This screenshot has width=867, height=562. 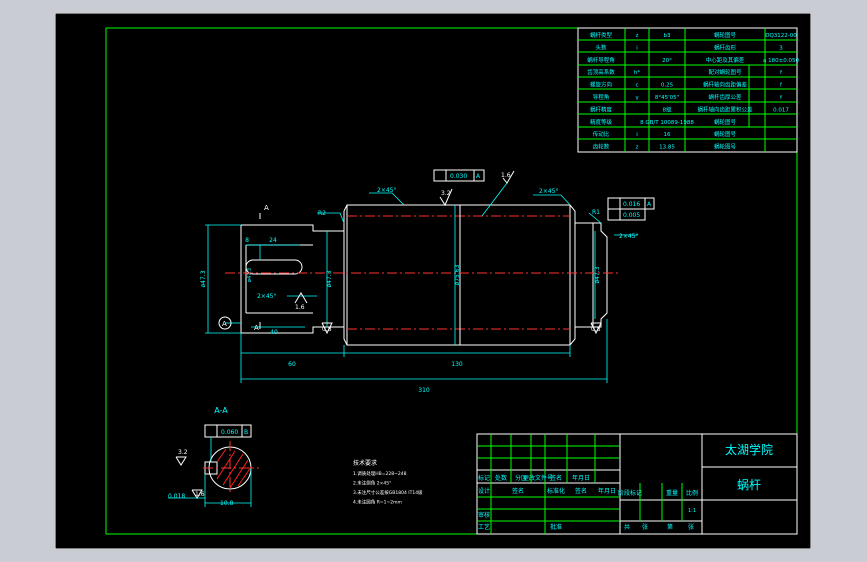 What do you see at coordinates (601, 147) in the screenshot?
I see `param-cell: 齿轮数` at bounding box center [601, 147].